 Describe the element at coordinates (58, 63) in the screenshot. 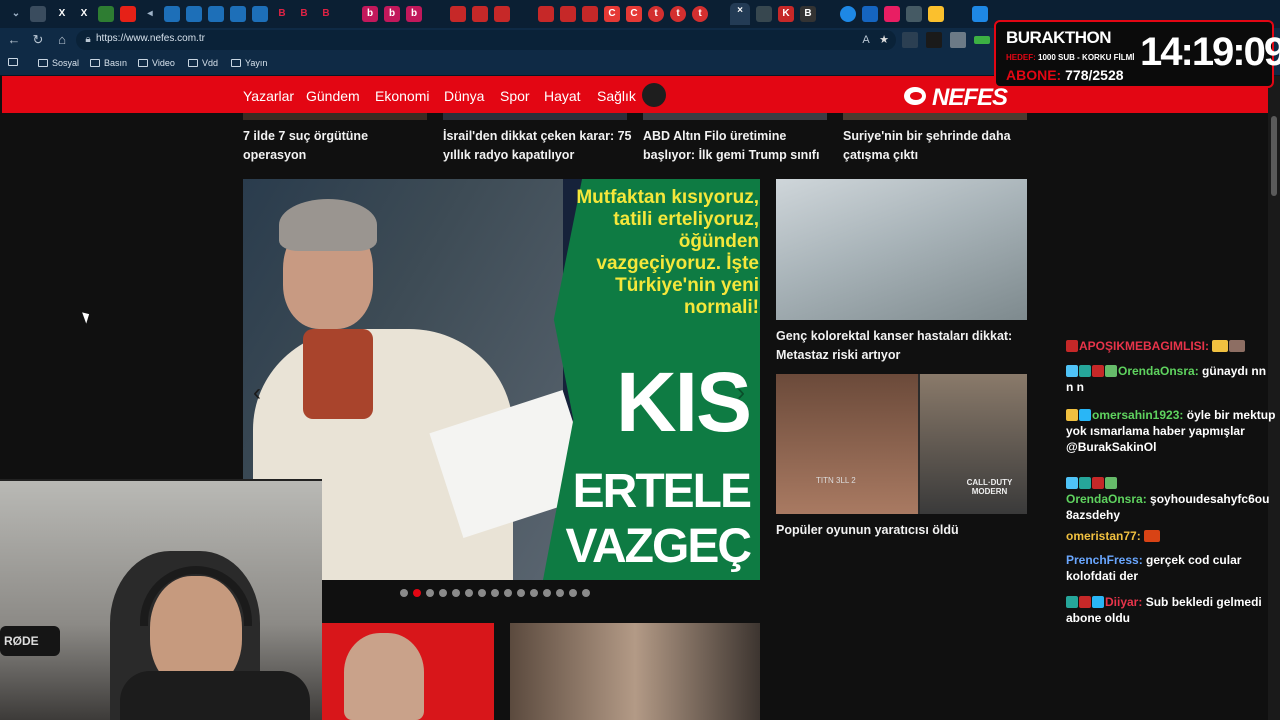

I see `bookmark-folder: Sosyal` at that location.